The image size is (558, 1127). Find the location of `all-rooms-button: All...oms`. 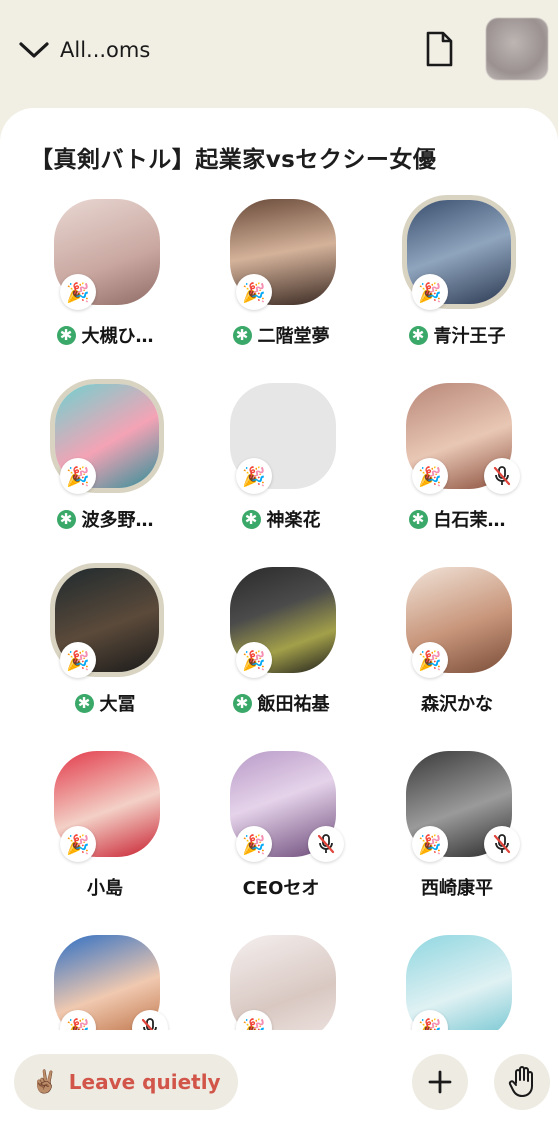

all-rooms-button: All...oms is located at coordinates (84, 50).